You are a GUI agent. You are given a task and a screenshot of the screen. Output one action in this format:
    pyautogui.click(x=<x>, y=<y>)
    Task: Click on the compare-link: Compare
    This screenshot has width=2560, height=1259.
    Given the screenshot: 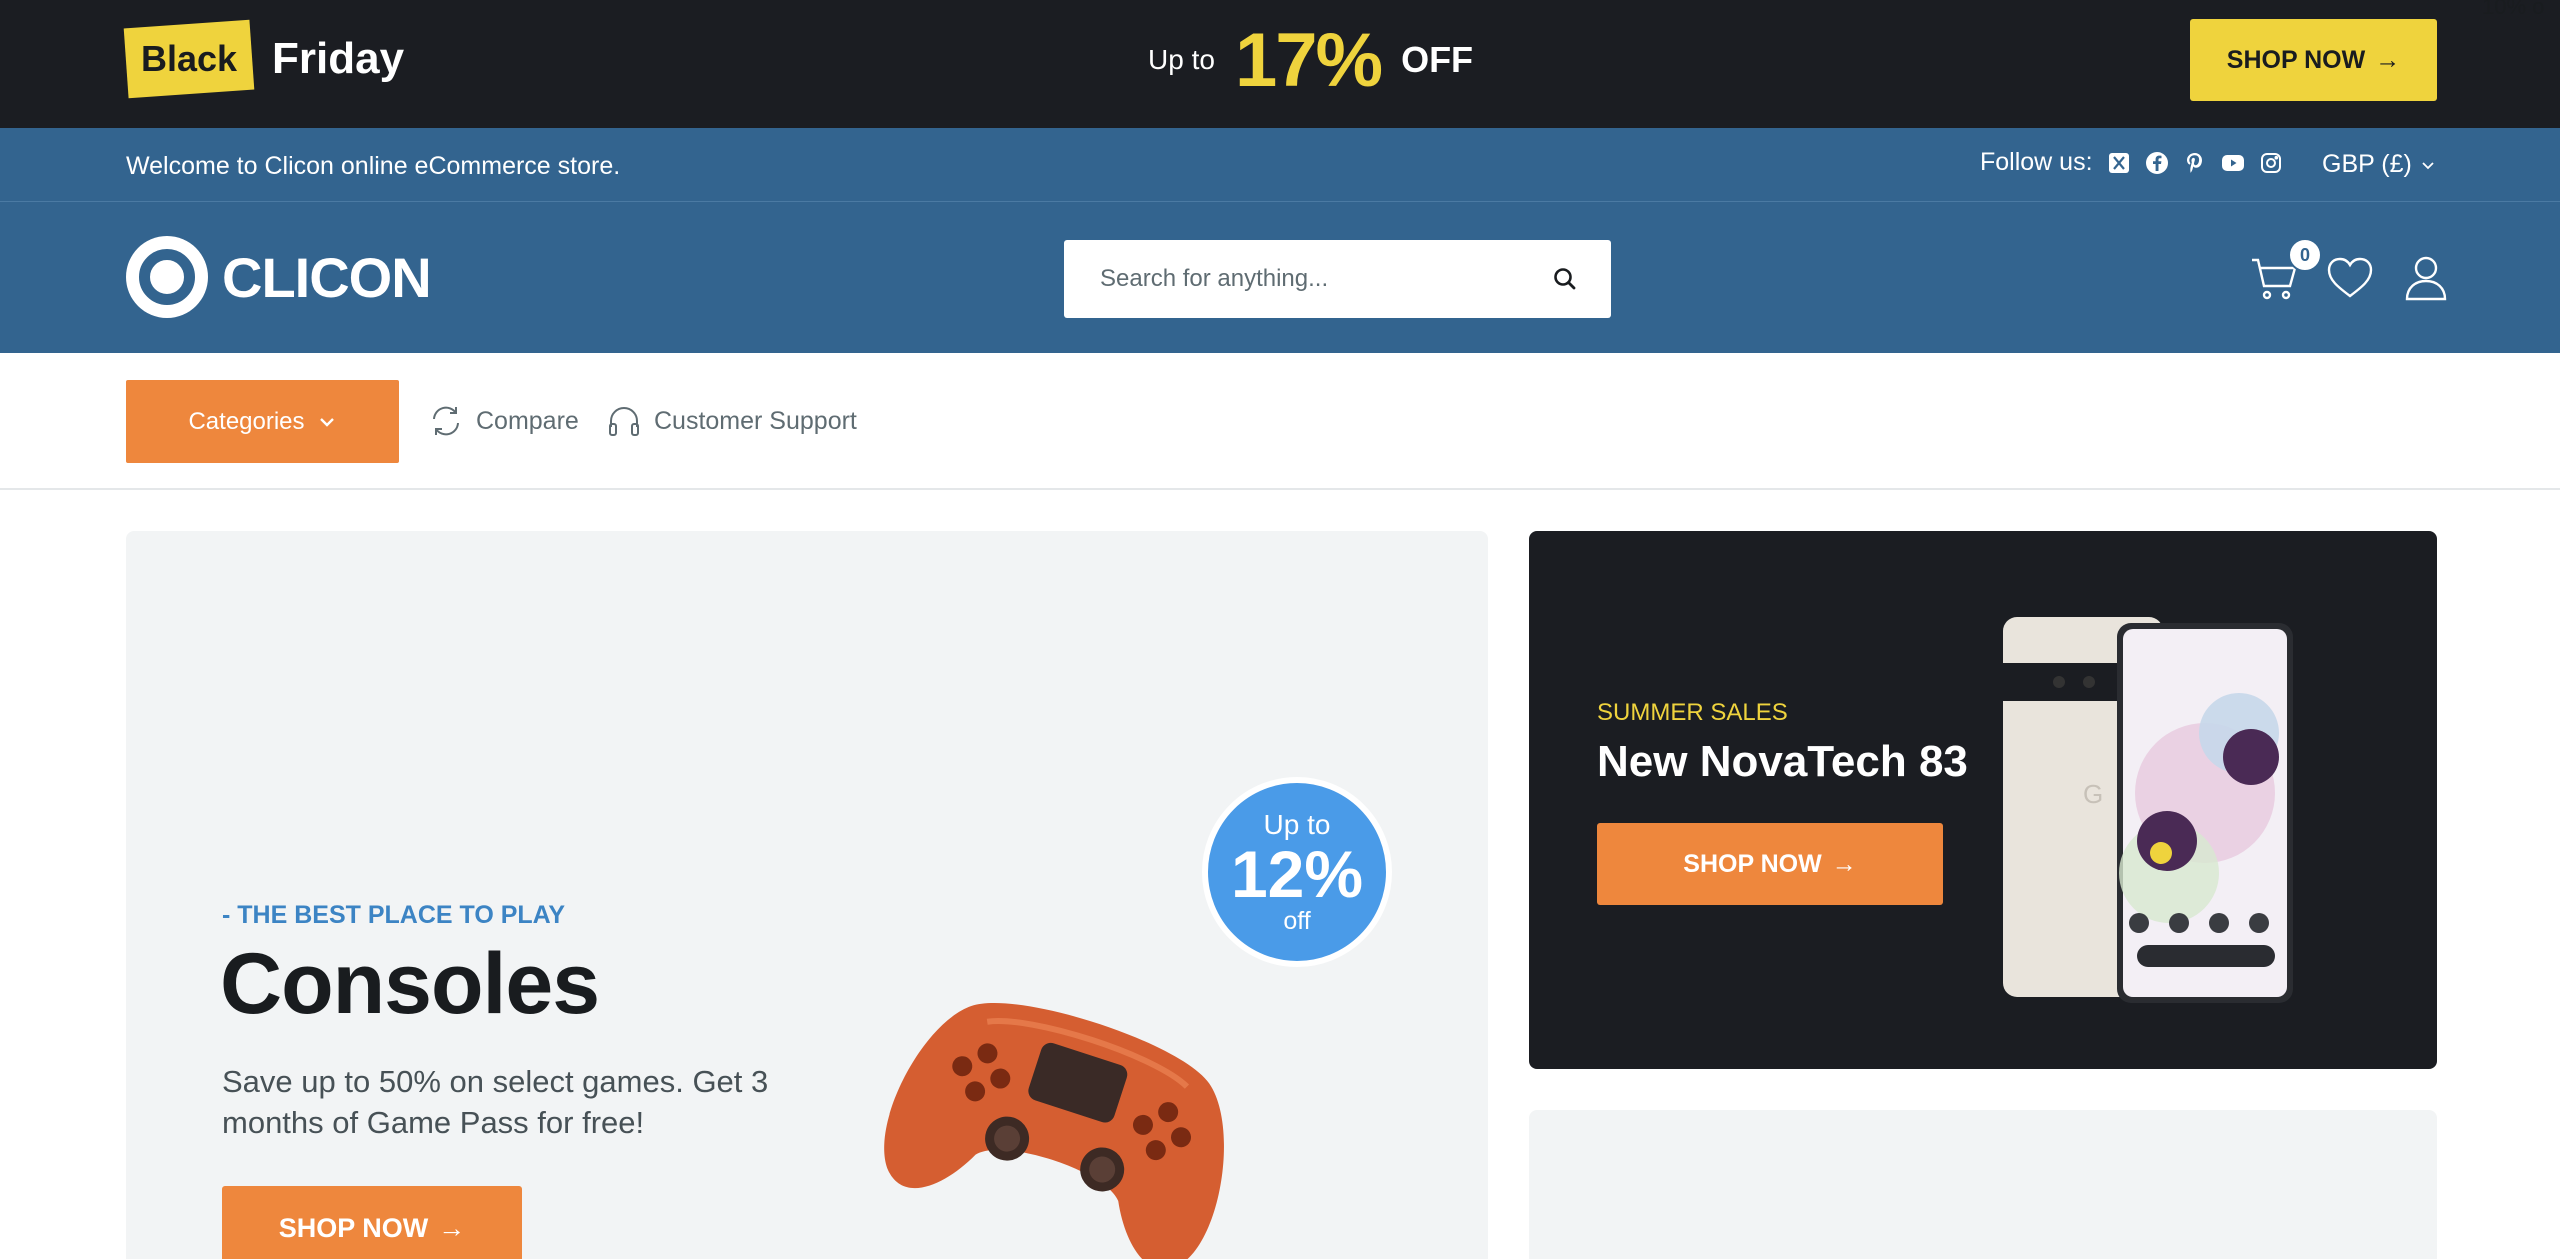 What is the action you would take?
    pyautogui.click(x=503, y=421)
    